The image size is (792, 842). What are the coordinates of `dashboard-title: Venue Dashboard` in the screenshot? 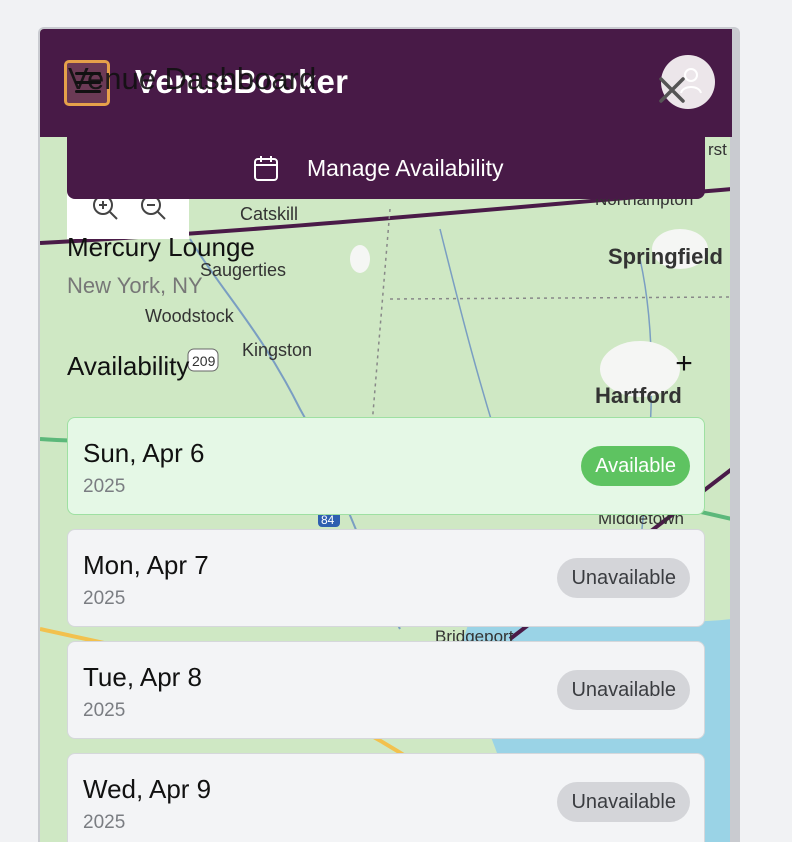 It's located at (192, 78).